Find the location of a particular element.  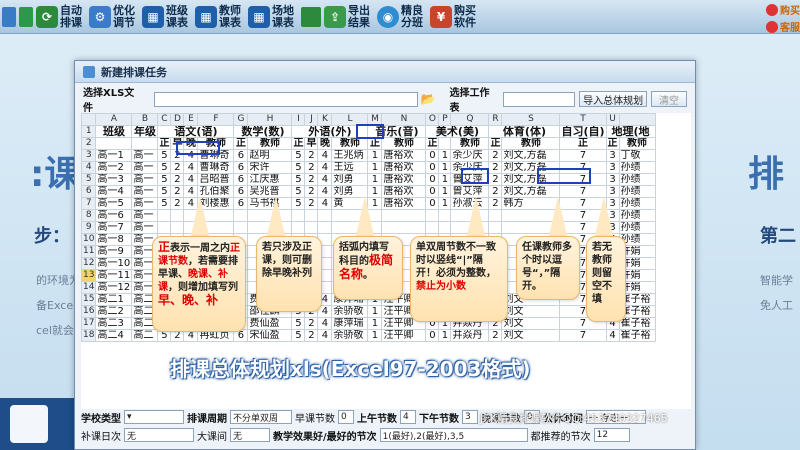

open-folder-icon: 📂 is located at coordinates (428, 99).